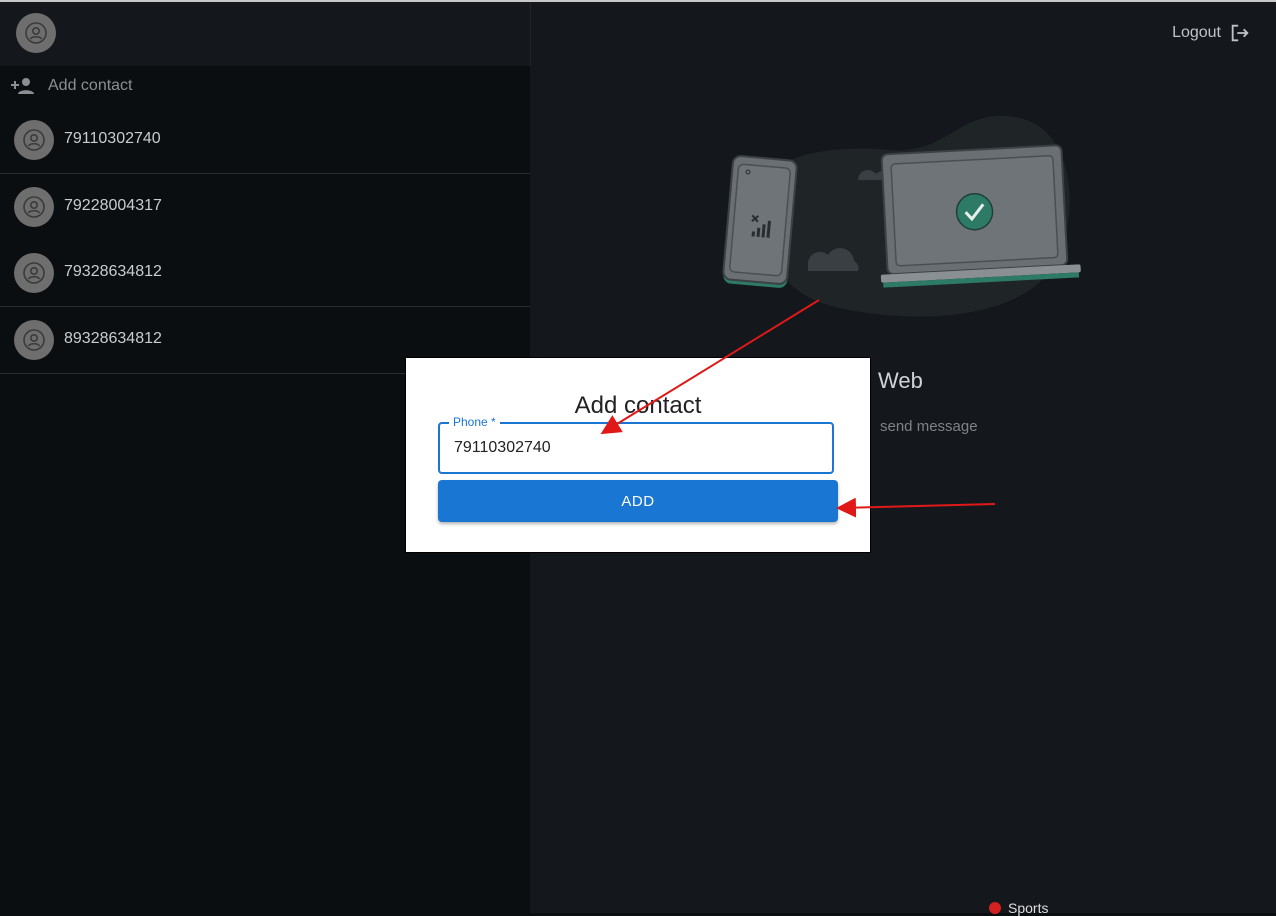 The height and width of the screenshot is (916, 1276). What do you see at coordinates (113, 338) in the screenshot?
I see `contact-phone: 89328634812` at bounding box center [113, 338].